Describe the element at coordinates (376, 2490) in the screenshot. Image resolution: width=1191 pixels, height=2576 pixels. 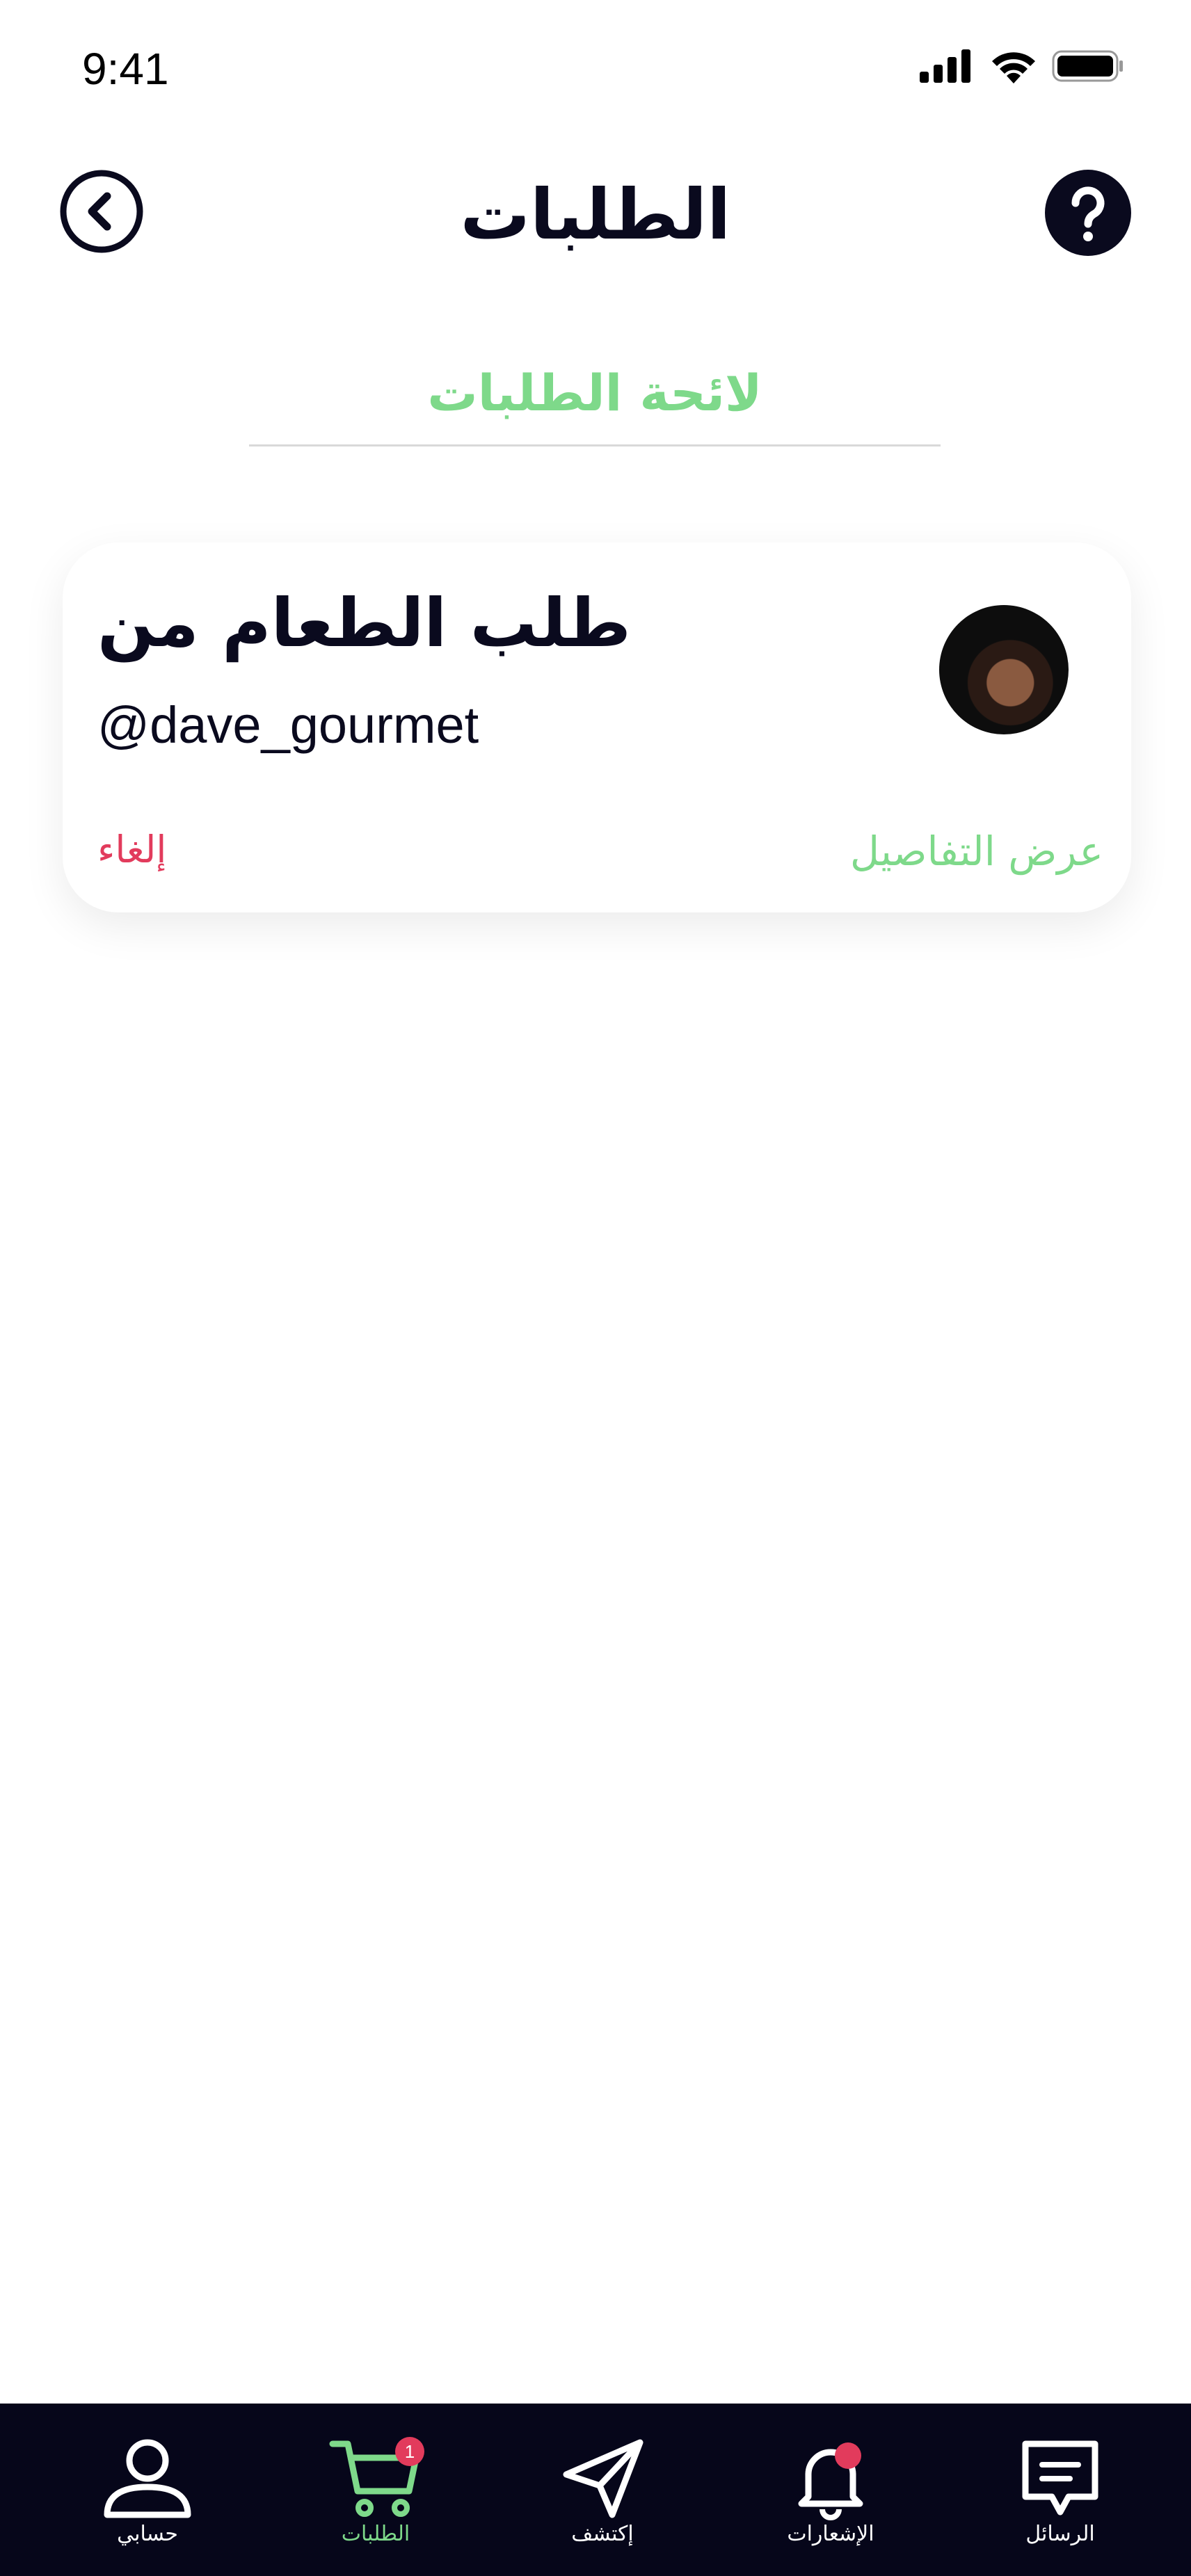
I see `nav-item-orders: 1 الطلبات` at that location.